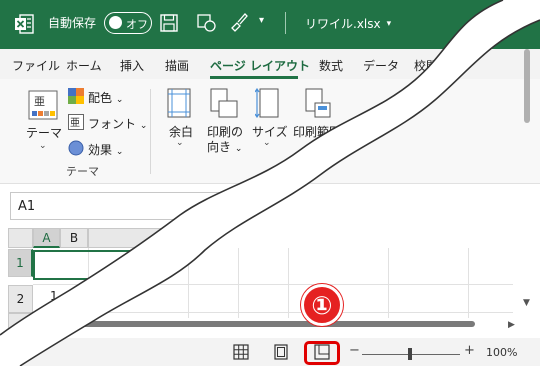 The width and height of the screenshot is (540, 366). What do you see at coordinates (46, 238) in the screenshot?
I see `column-header-a: A` at bounding box center [46, 238].